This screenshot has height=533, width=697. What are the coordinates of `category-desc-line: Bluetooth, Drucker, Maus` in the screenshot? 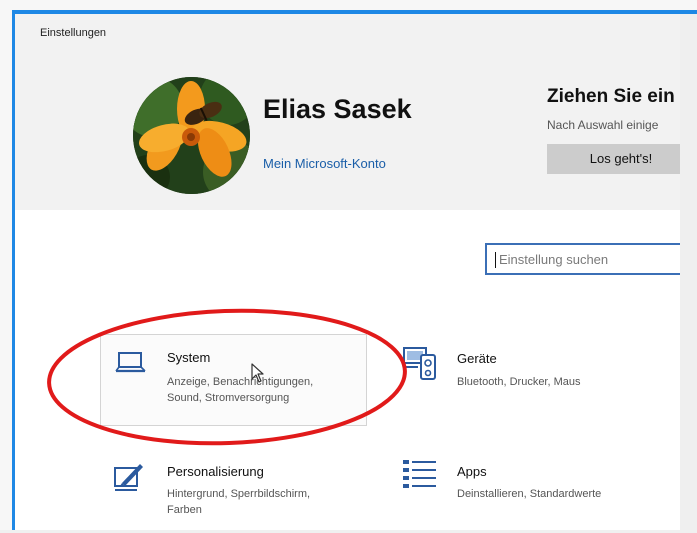 It's located at (519, 382).